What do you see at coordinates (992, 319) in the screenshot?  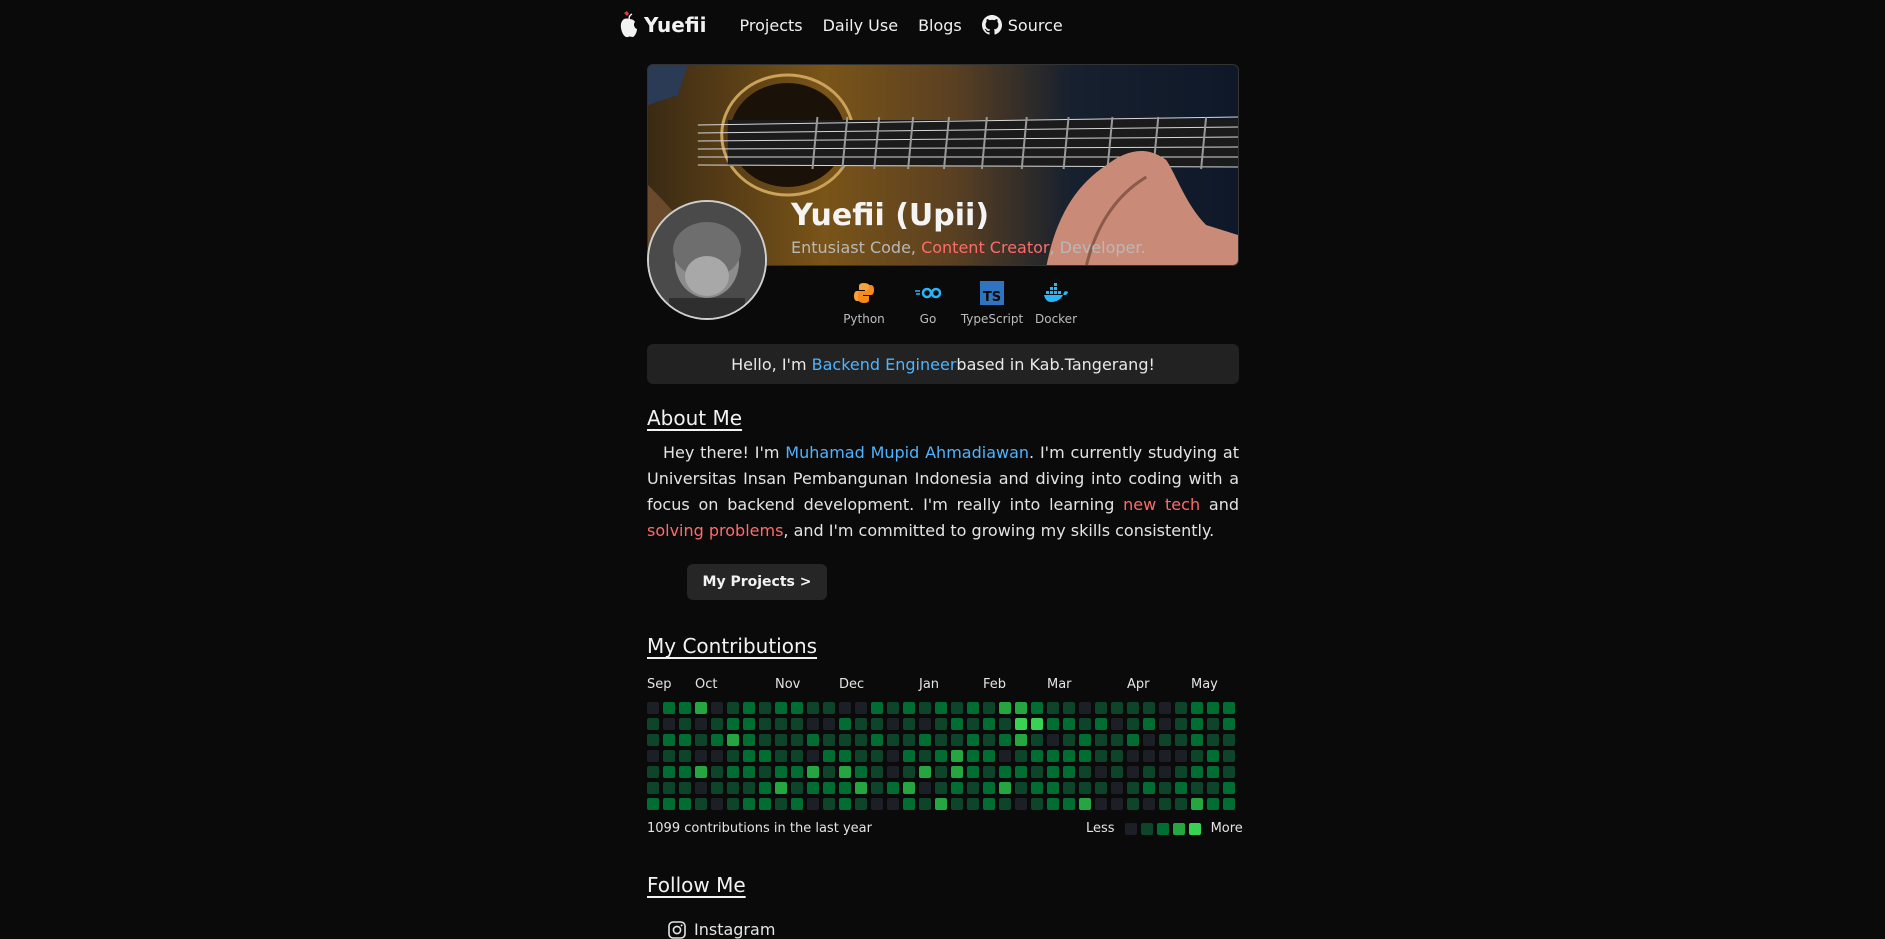 I see `skill-label: TypeScript` at bounding box center [992, 319].